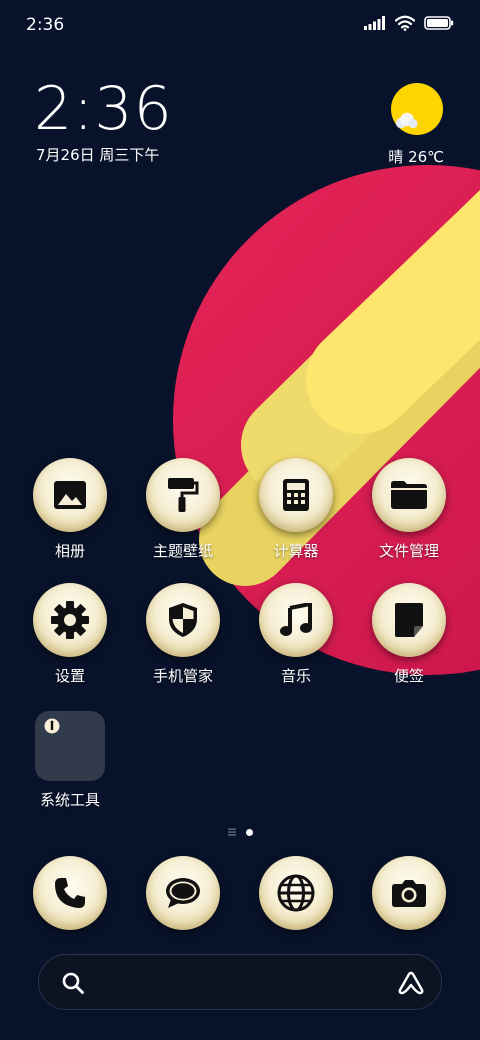 The image size is (480, 1040). I want to click on folder-icon, so click(409, 495).